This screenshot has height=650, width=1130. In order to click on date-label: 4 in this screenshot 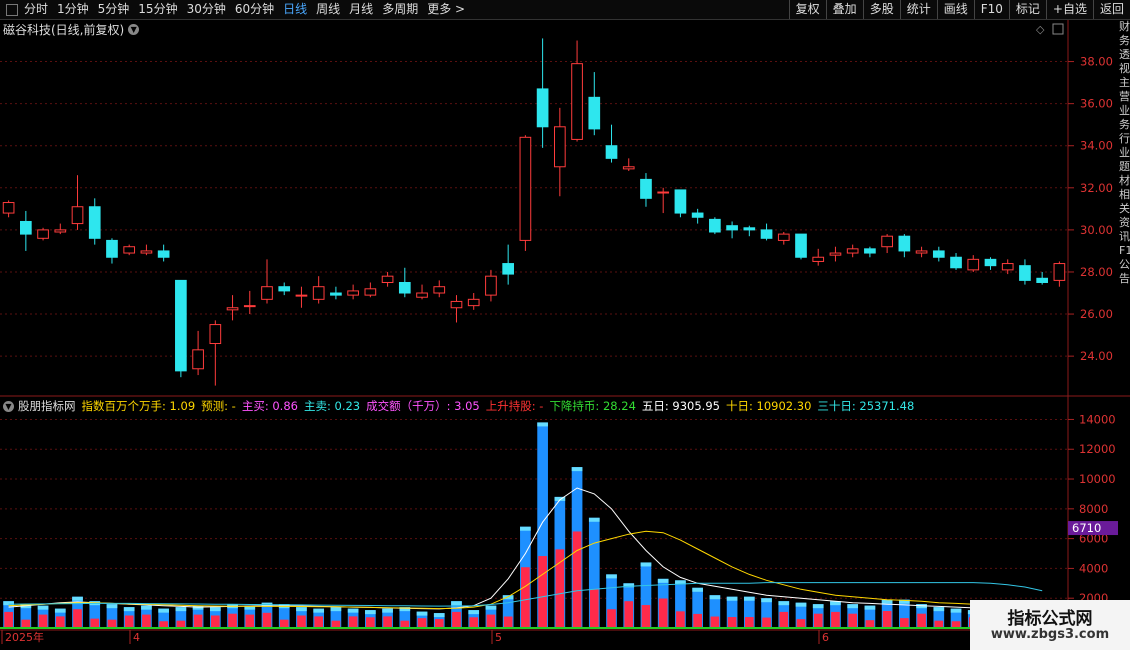, I will do `click(136, 637)`.